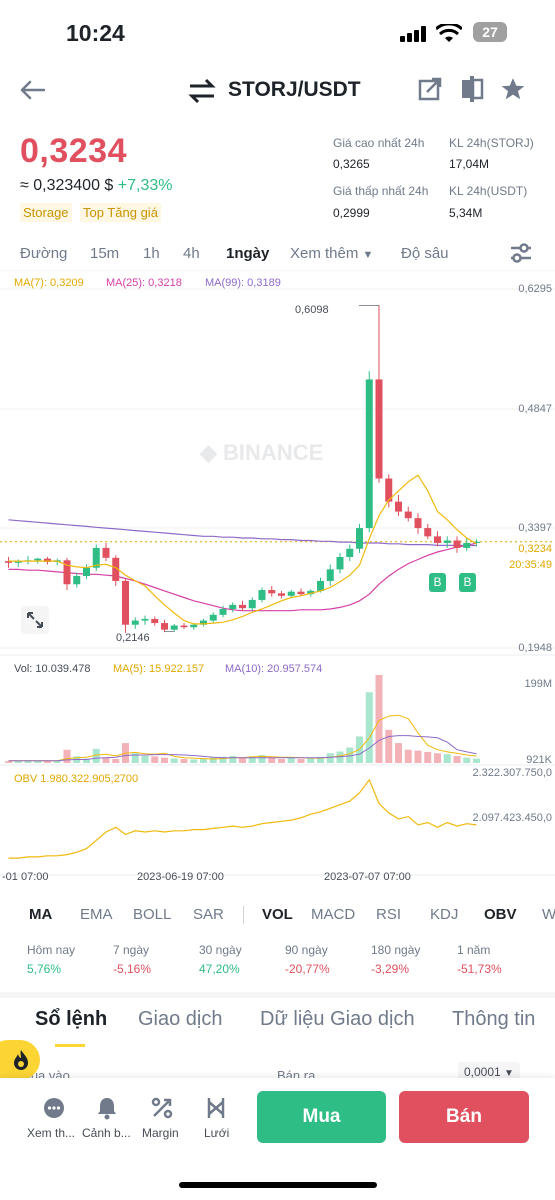 Image resolution: width=555 pixels, height=1200 pixels. What do you see at coordinates (333, 914) in the screenshot?
I see `ind-macd: MACD` at bounding box center [333, 914].